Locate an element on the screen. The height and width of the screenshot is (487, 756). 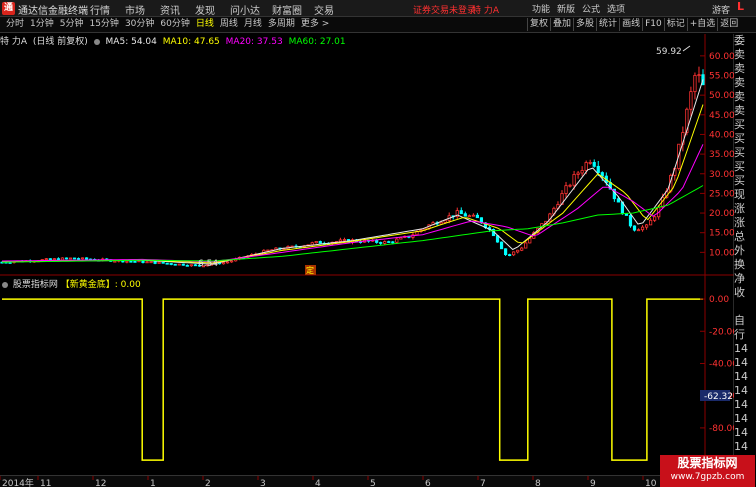
price-axis-label: 60.00 is located at coordinates (722, 57).